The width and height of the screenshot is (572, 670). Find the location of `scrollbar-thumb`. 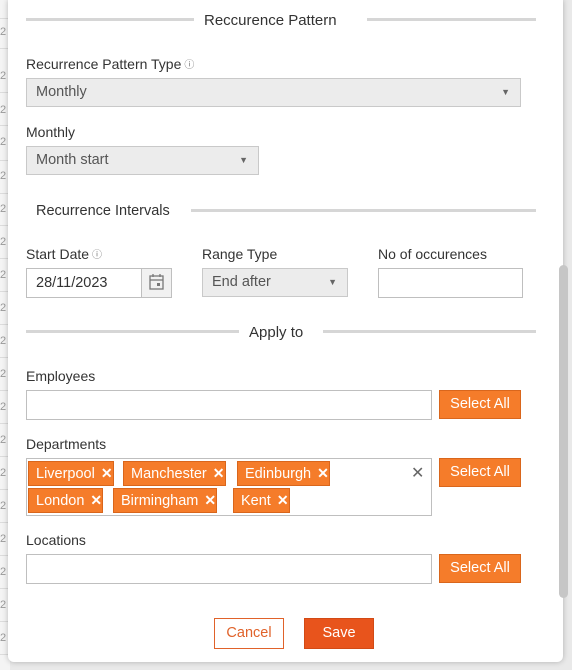

scrollbar-thumb is located at coordinates (563, 431).